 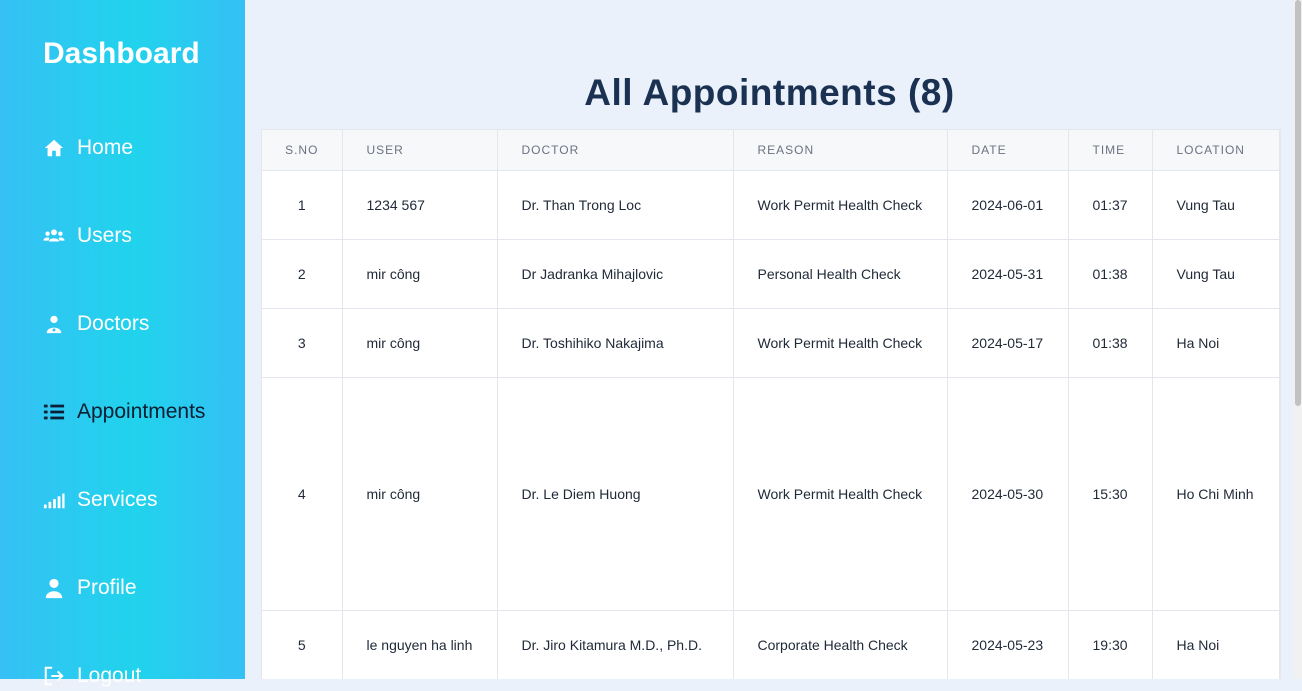 What do you see at coordinates (302, 343) in the screenshot?
I see `cell-sno: 3` at bounding box center [302, 343].